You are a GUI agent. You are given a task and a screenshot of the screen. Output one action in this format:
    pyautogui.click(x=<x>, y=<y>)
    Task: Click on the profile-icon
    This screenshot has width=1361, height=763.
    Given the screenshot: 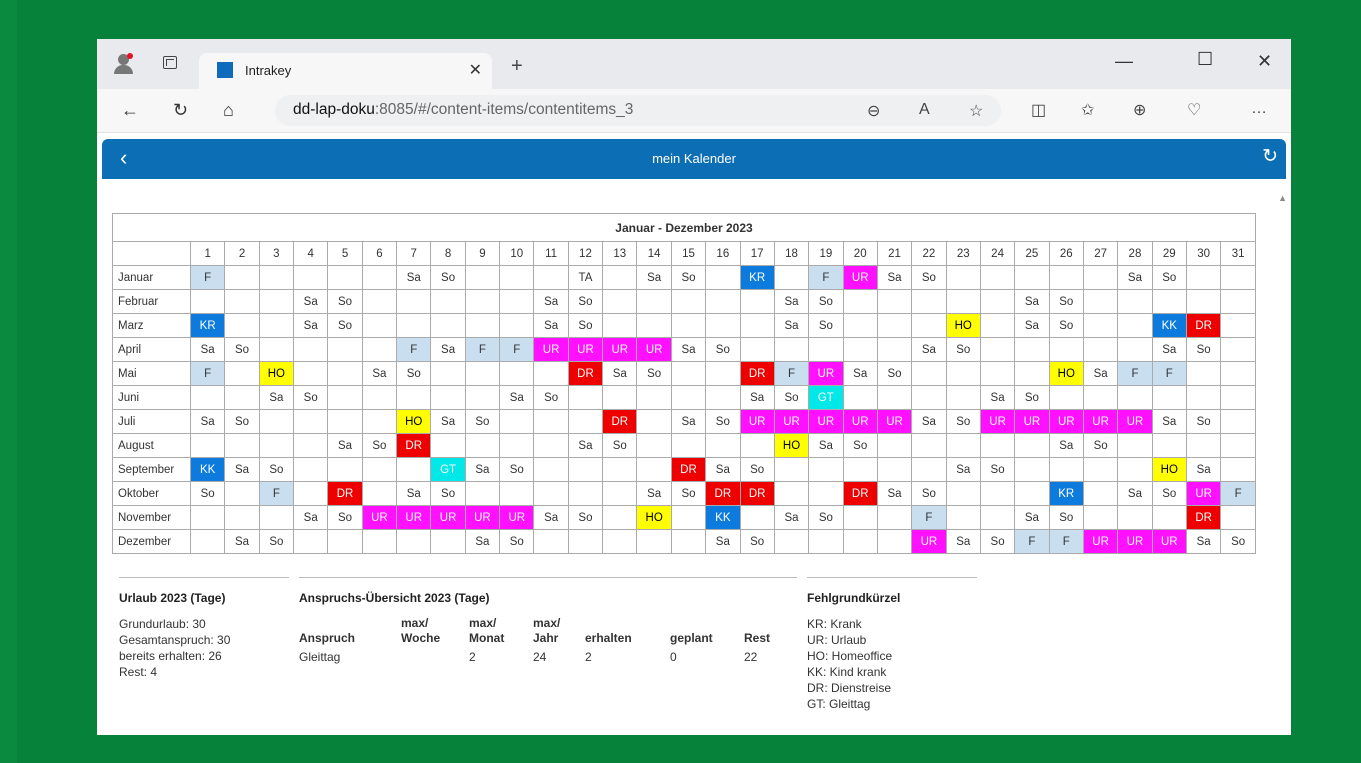 What is the action you would take?
    pyautogui.click(x=124, y=64)
    